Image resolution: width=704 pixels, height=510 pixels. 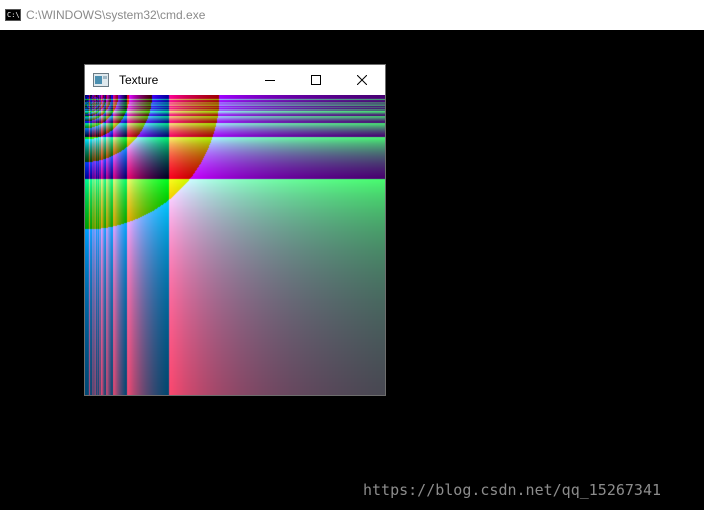 I want to click on cmd-titlebar: C:\ C:\WINDOWS\system32\cmd.exe, so click(x=352, y=15).